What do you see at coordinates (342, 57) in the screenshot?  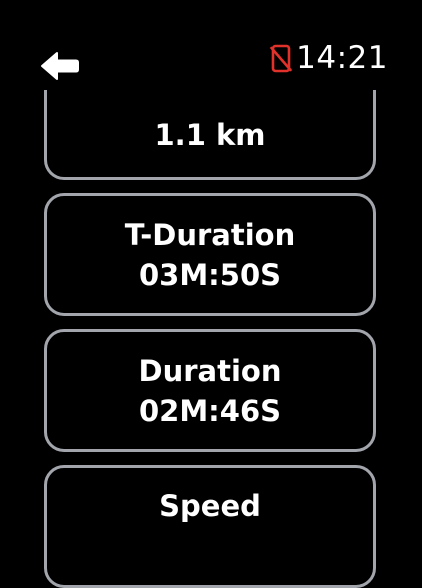 I see `clock-time: 14:21` at bounding box center [342, 57].